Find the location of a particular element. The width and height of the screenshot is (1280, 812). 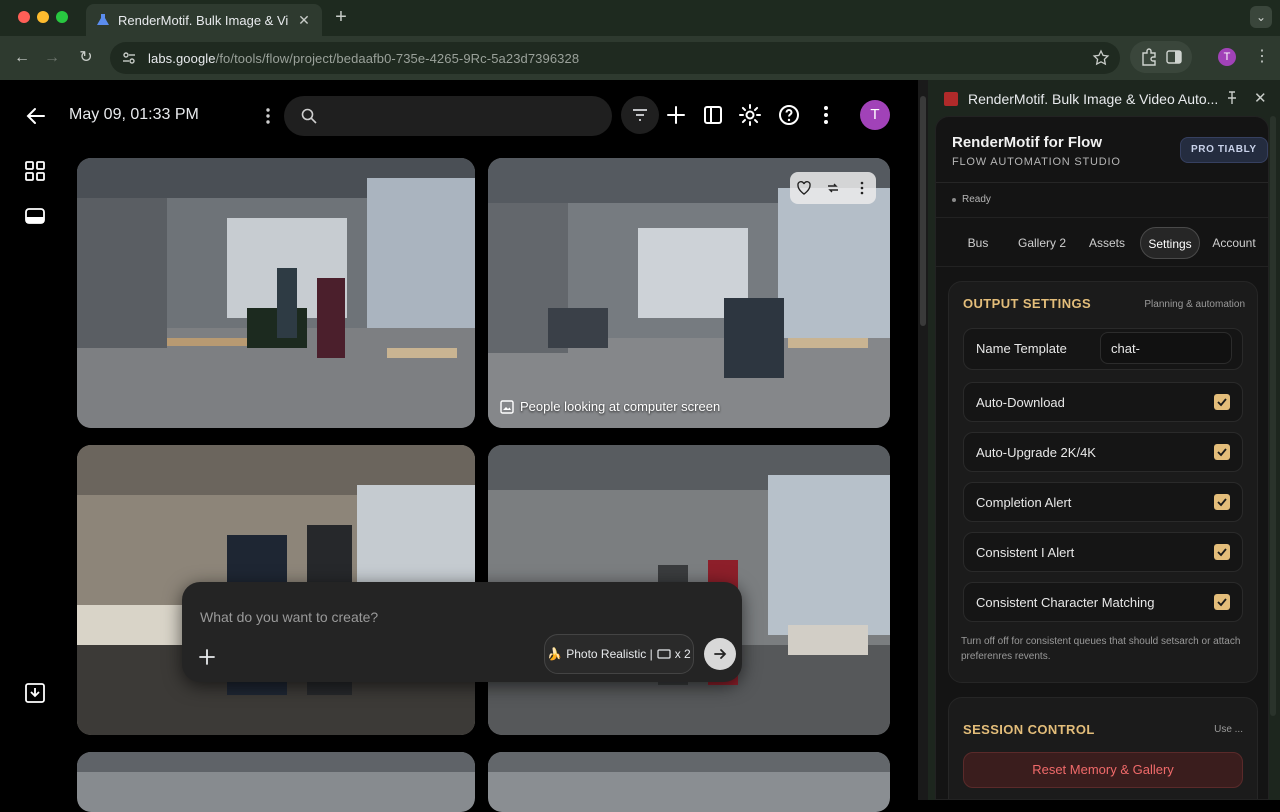

extension-logo-icon is located at coordinates (951, 99).